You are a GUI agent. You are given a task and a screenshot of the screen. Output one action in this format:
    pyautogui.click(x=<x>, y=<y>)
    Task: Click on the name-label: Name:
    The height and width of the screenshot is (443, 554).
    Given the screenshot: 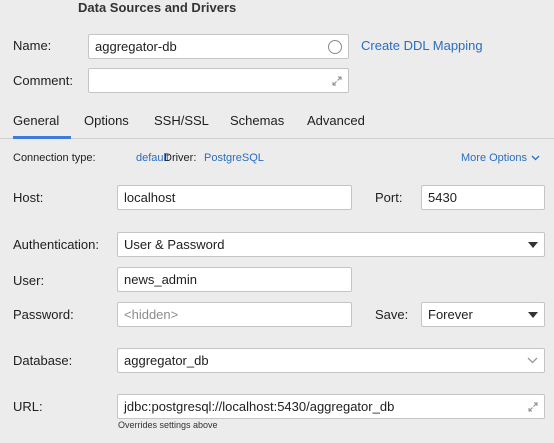 What is the action you would take?
    pyautogui.click(x=32, y=45)
    